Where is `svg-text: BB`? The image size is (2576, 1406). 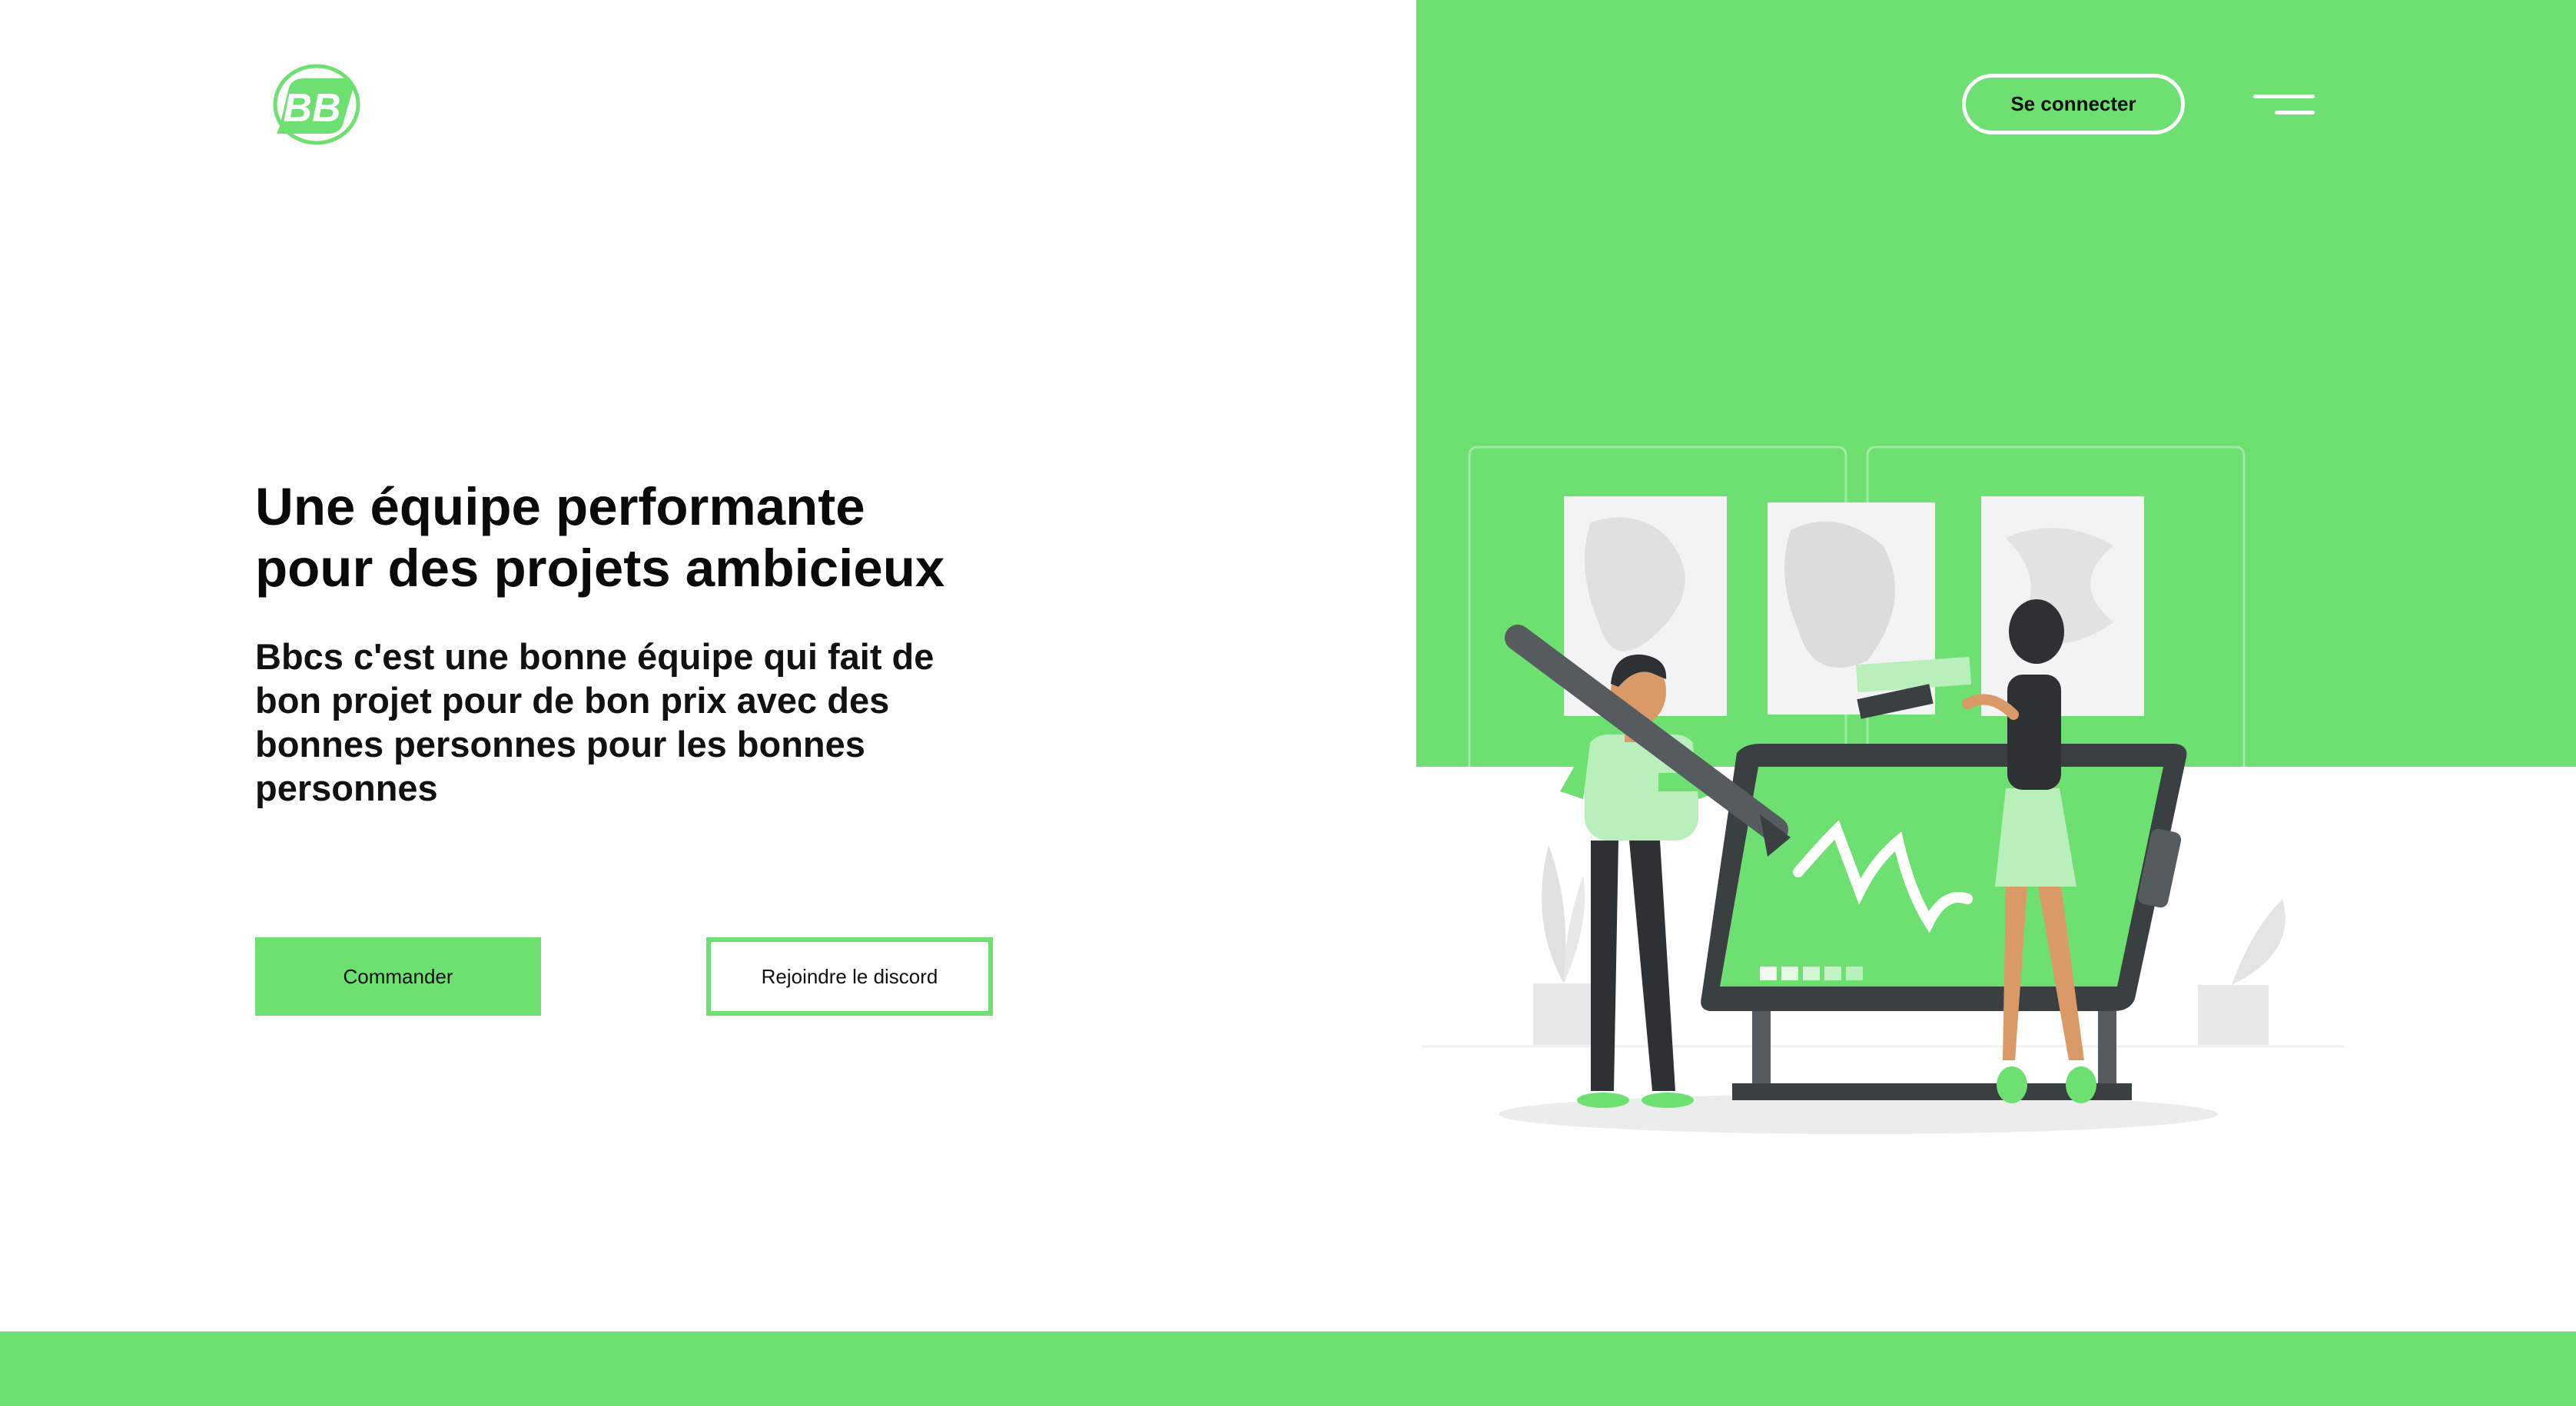 svg-text: BB is located at coordinates (311, 108).